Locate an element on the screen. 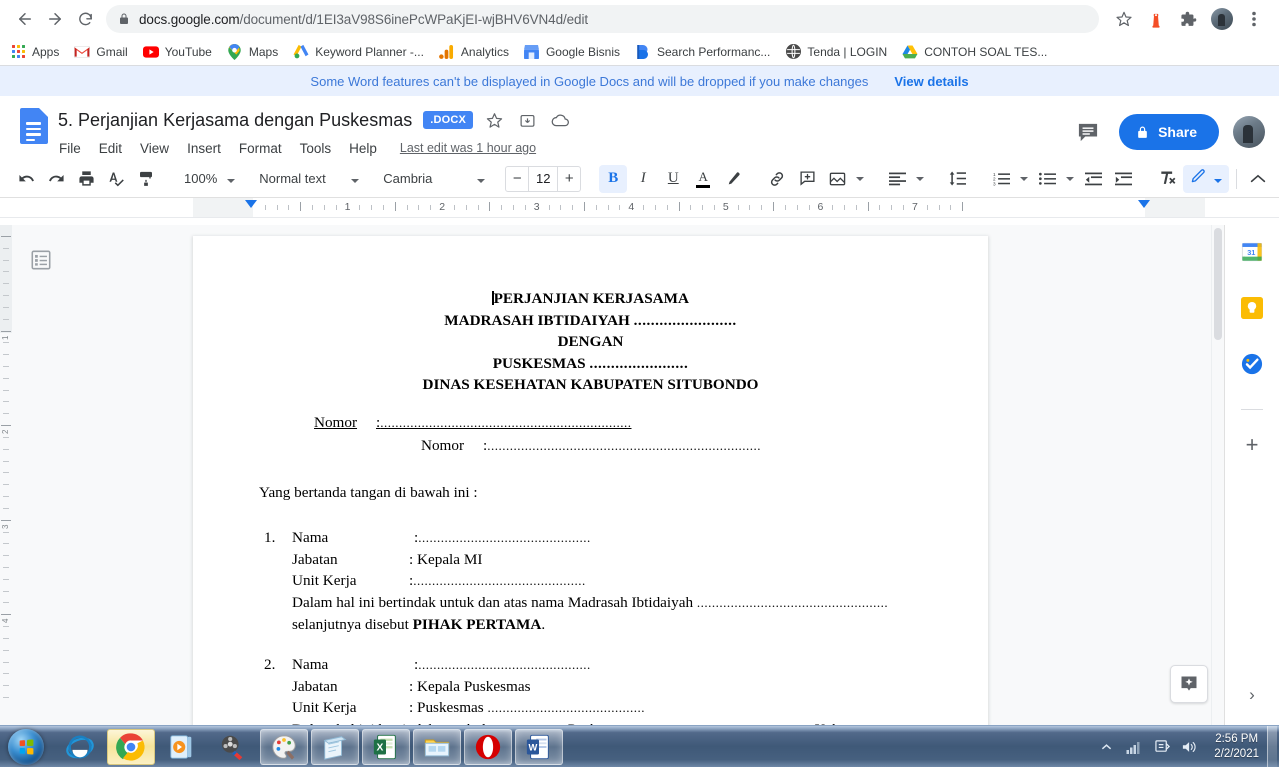 The width and height of the screenshot is (1279, 767). google-calendar-icon: 31 is located at coordinates (1252, 252).